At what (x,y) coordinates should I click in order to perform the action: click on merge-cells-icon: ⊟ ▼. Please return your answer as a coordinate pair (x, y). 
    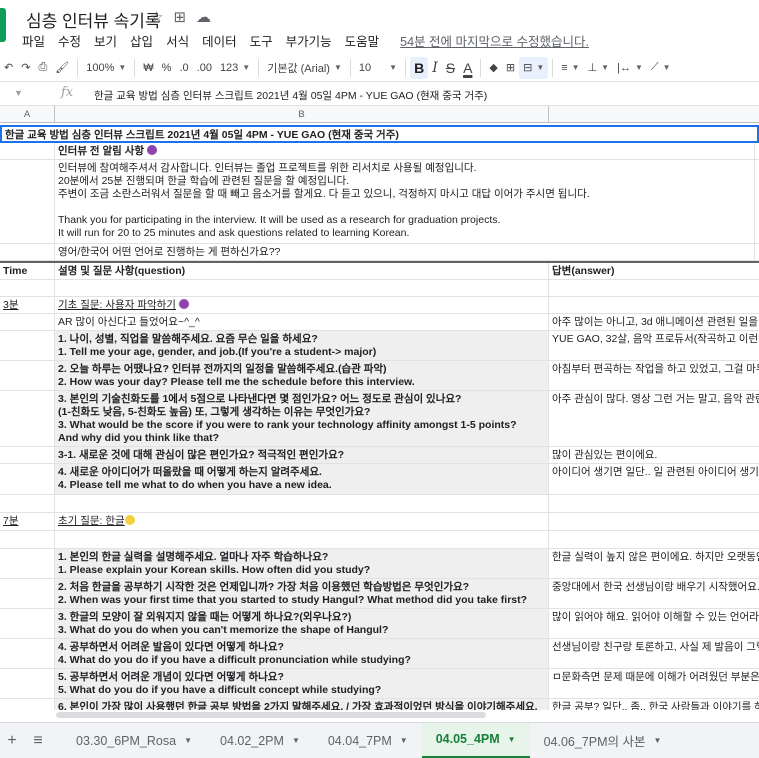
    Looking at the image, I should click on (534, 67).